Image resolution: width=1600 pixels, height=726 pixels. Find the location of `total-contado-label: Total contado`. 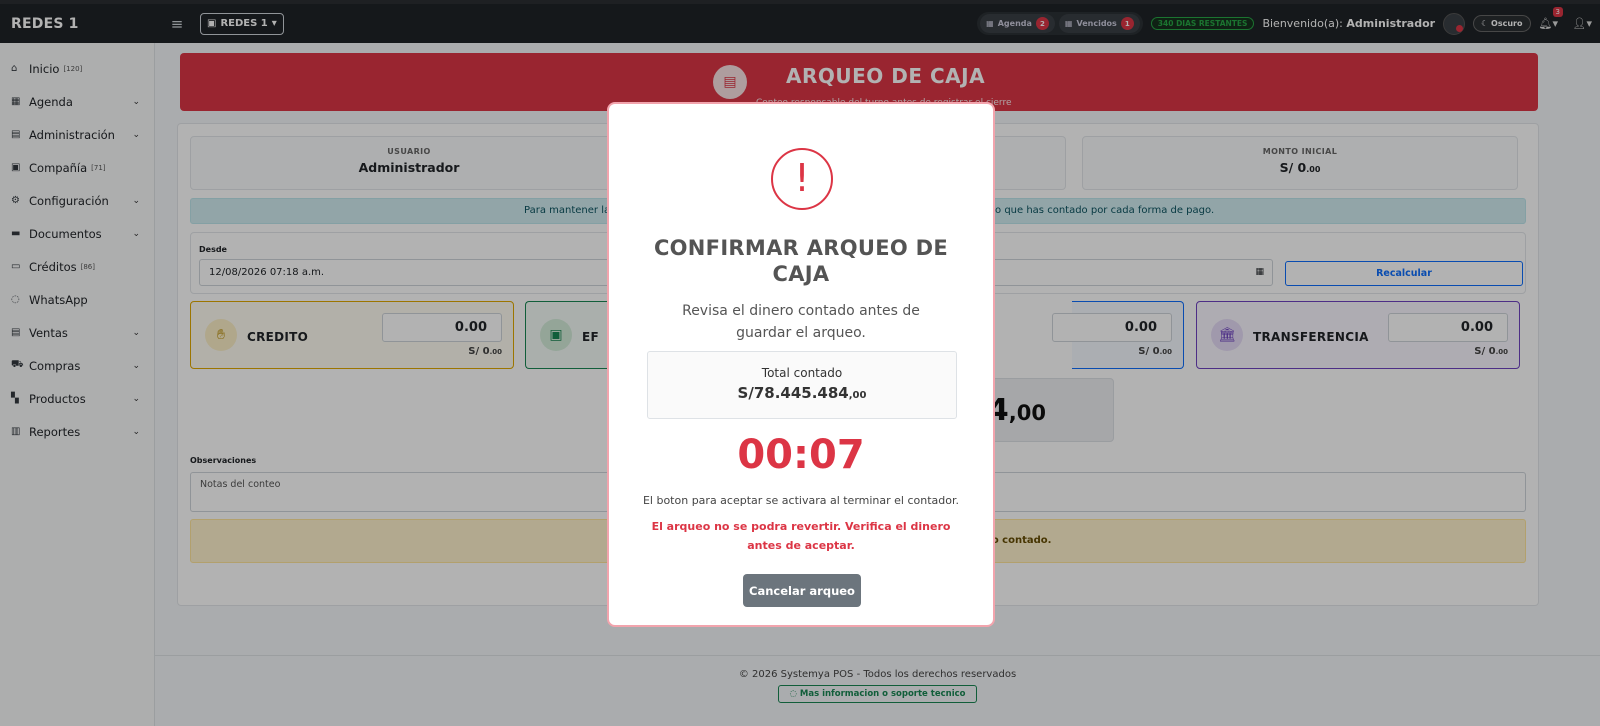

total-contado-label: Total contado is located at coordinates (802, 373).